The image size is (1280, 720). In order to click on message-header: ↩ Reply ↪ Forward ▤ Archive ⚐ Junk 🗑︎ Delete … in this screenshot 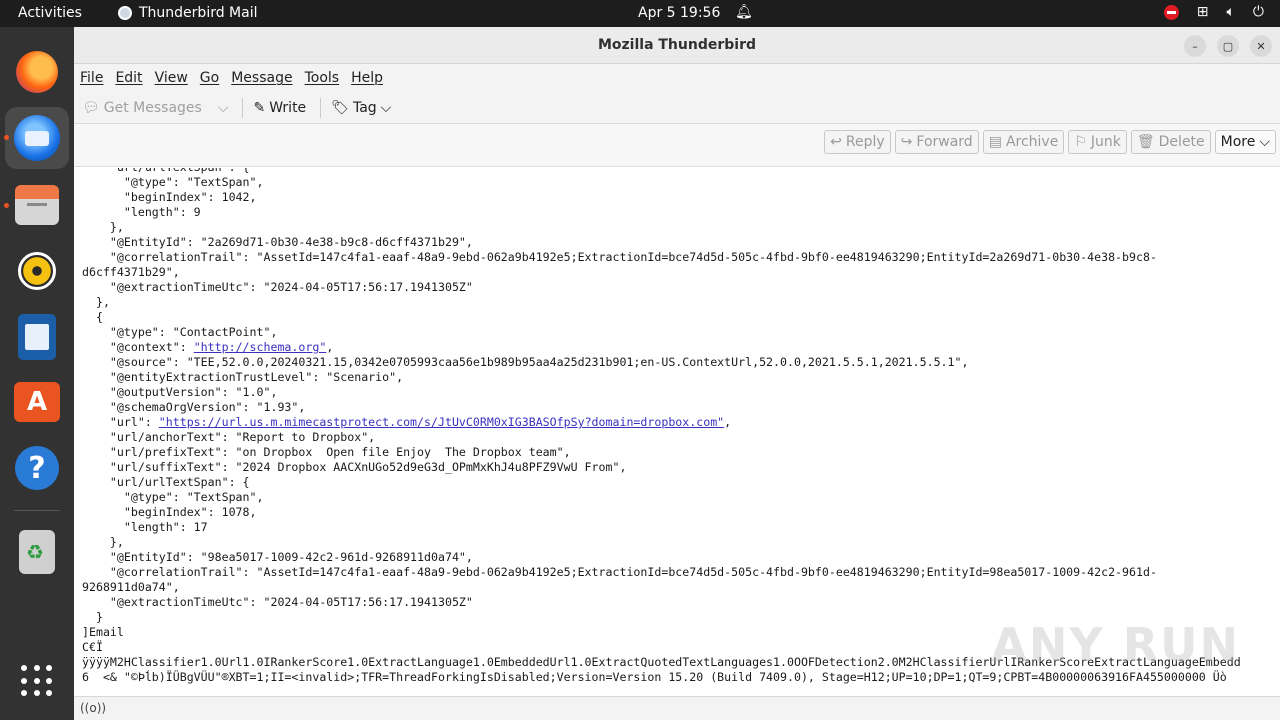, I will do `click(677, 145)`.